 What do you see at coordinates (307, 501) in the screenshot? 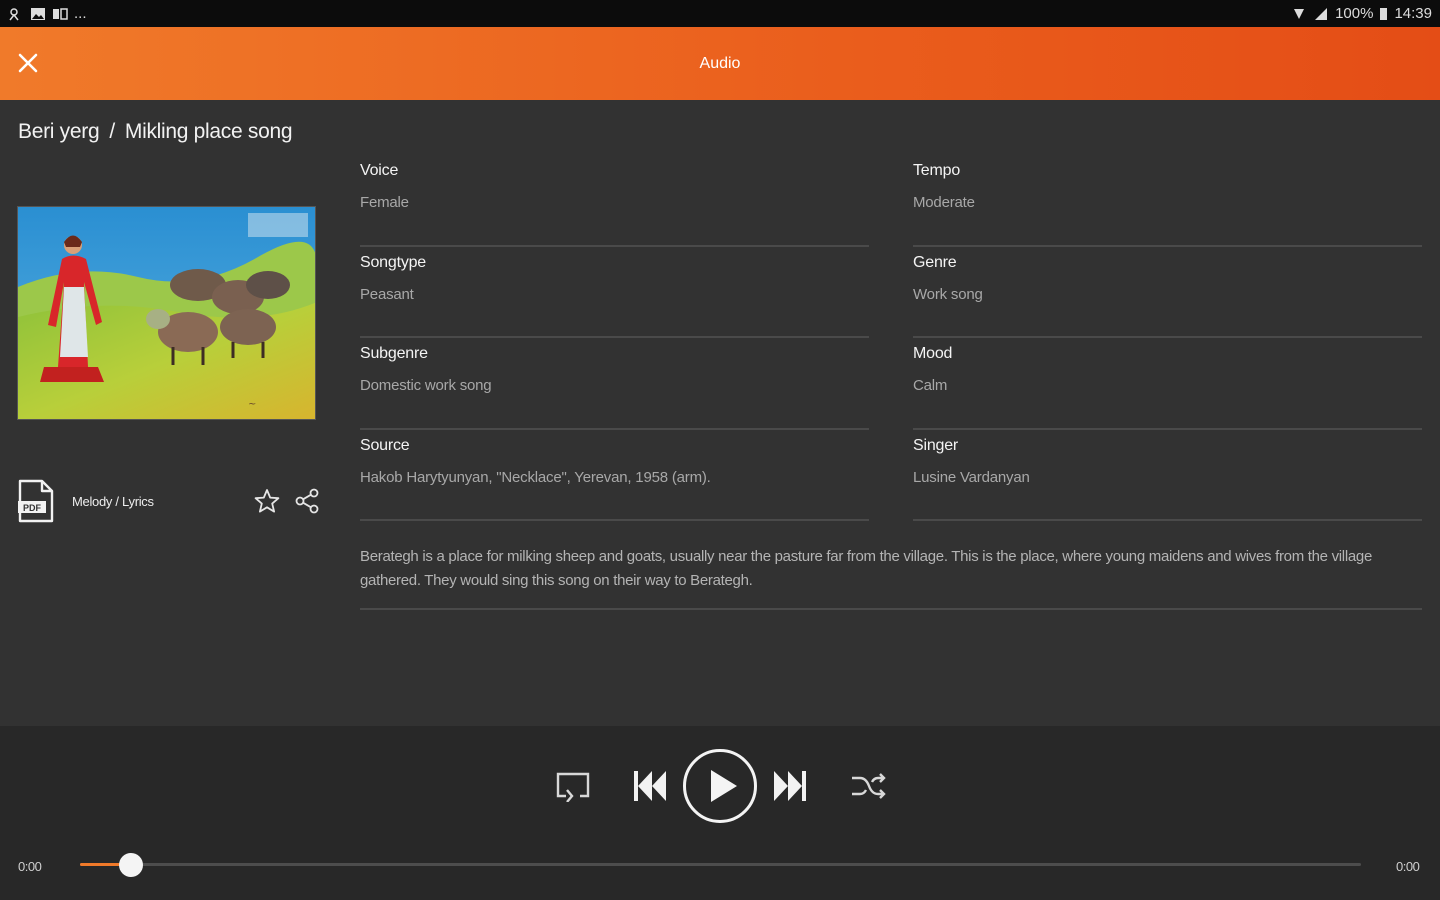
I see `share-icon` at bounding box center [307, 501].